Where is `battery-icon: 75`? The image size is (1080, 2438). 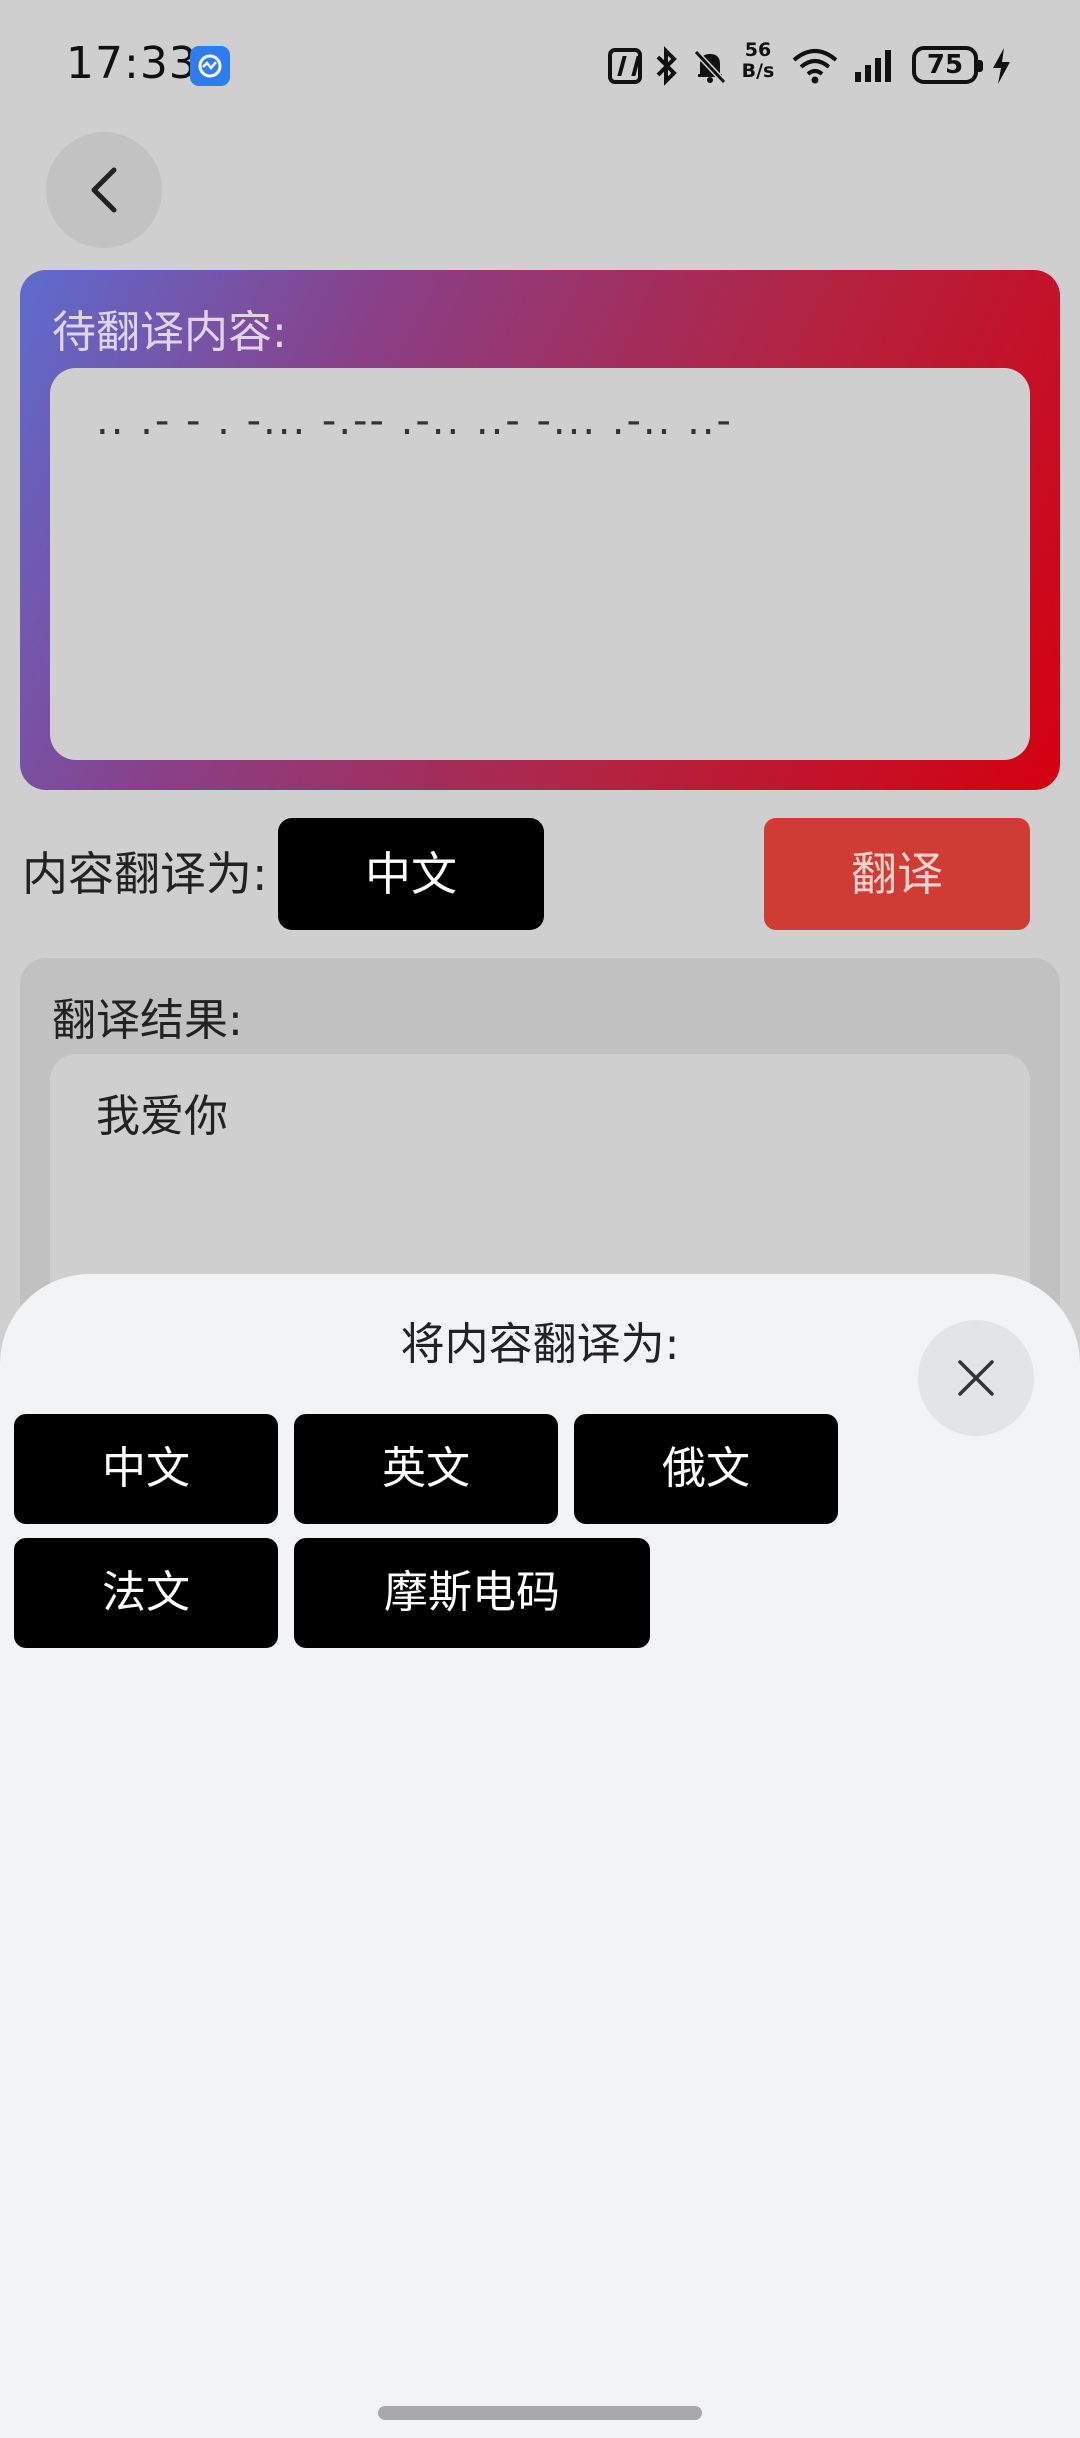 battery-icon: 75 is located at coordinates (947, 65).